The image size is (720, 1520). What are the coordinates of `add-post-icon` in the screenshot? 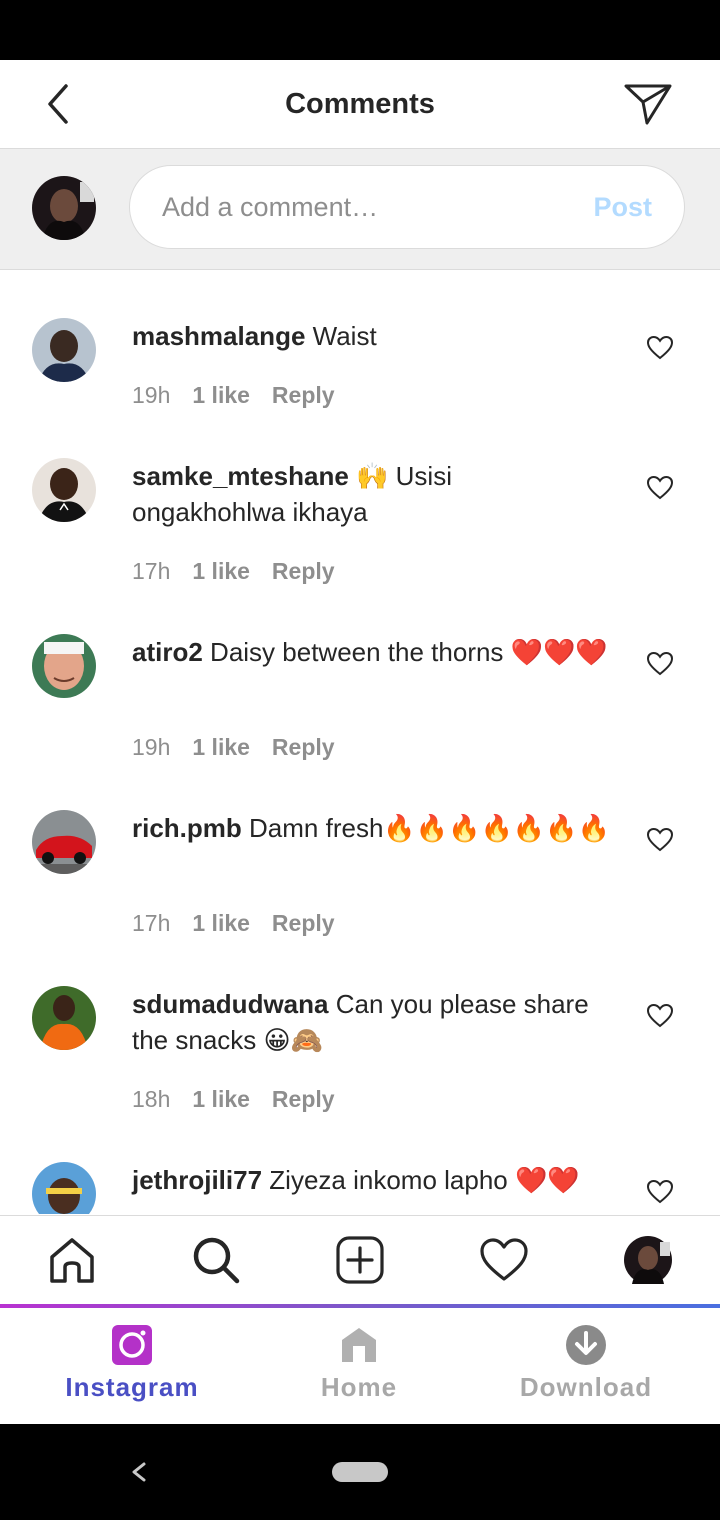 It's located at (360, 1260).